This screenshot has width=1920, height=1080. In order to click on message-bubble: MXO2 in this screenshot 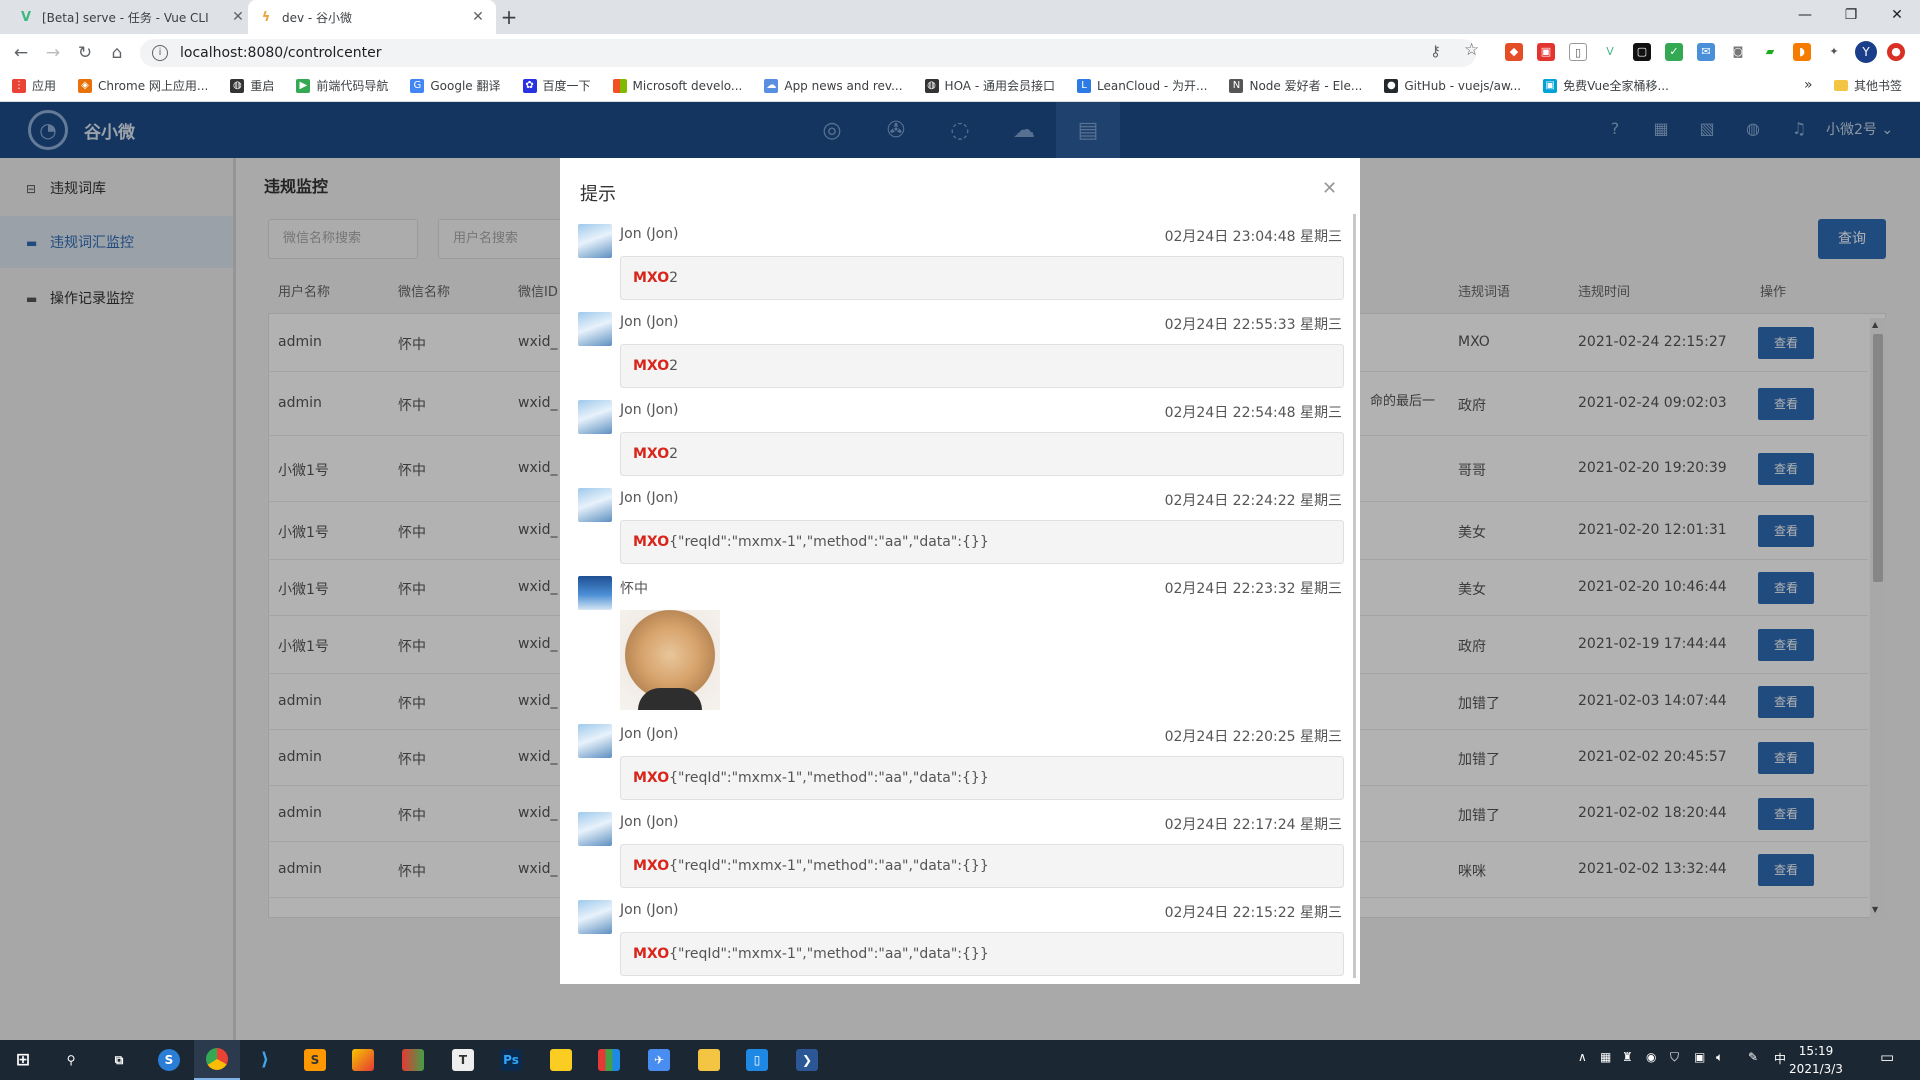, I will do `click(982, 454)`.